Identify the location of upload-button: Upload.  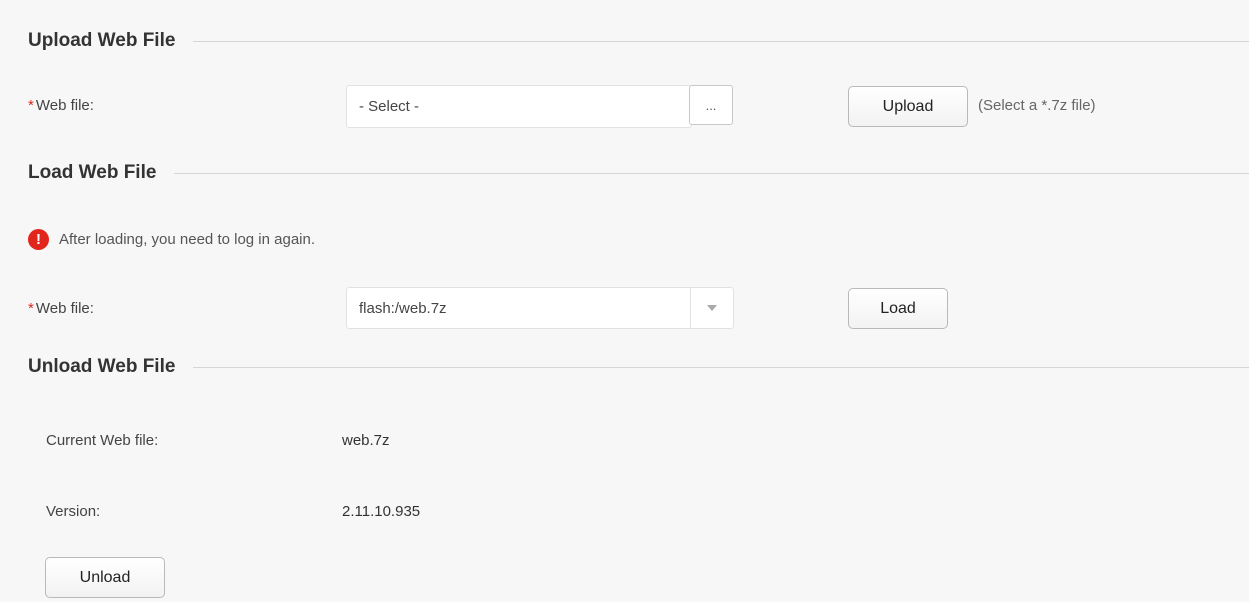
(908, 106).